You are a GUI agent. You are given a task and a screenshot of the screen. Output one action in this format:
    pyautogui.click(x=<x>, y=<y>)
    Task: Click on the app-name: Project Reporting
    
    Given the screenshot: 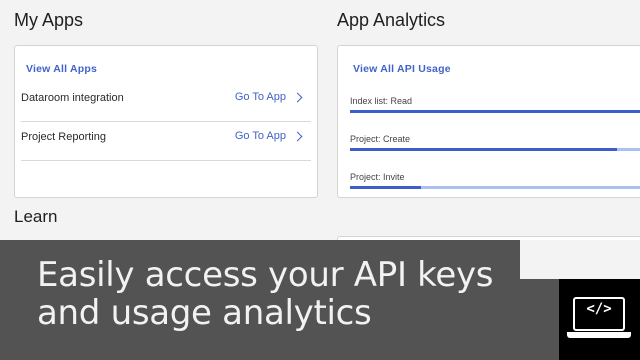 What is the action you would take?
    pyautogui.click(x=63, y=137)
    